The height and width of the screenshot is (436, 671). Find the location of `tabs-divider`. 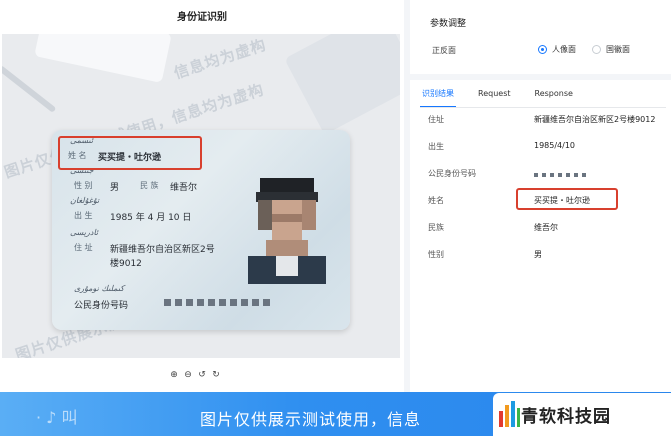

tabs-divider is located at coordinates (543, 107).